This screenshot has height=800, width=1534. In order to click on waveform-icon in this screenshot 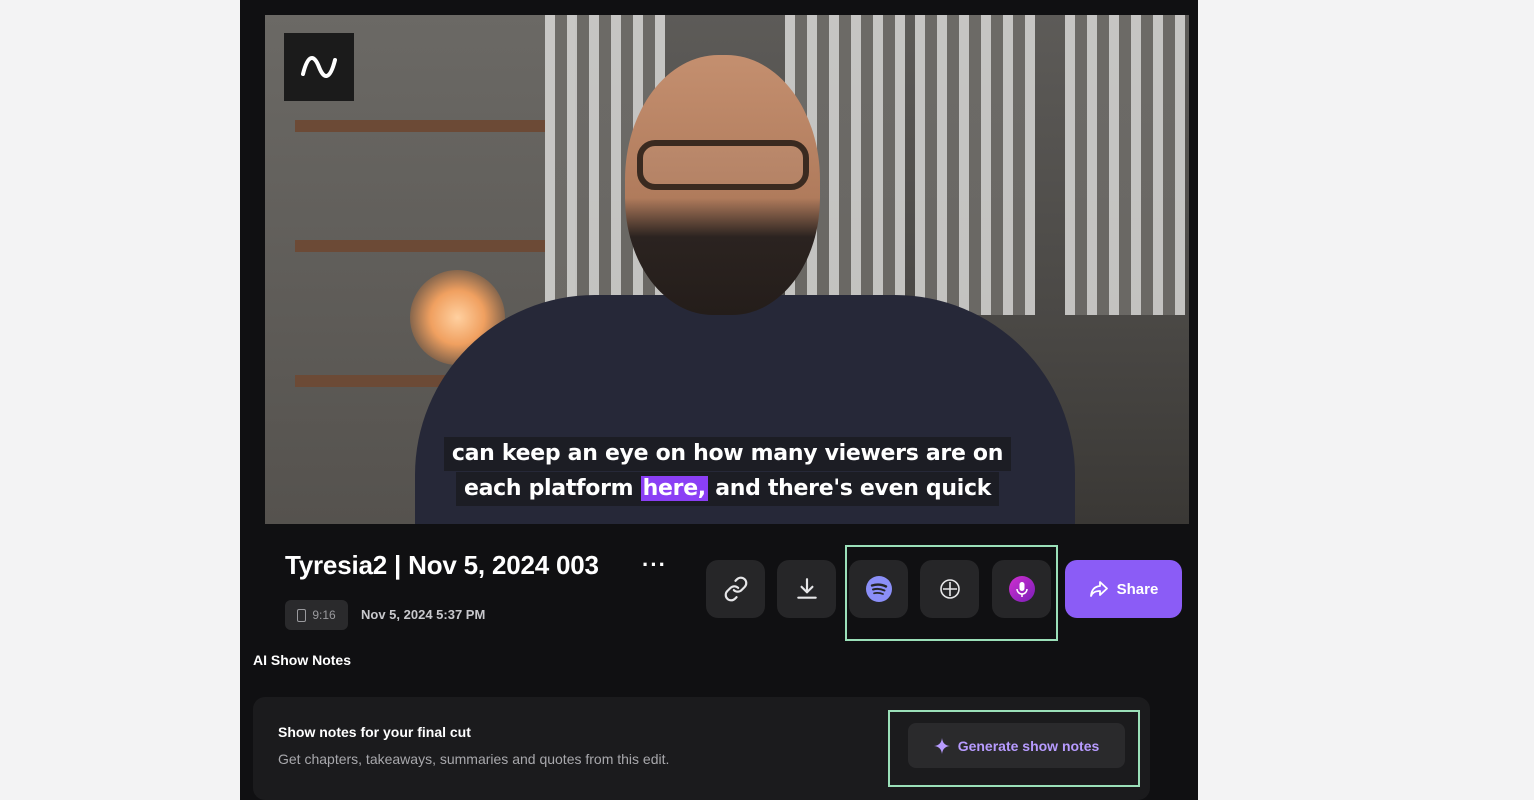, I will do `click(319, 67)`.